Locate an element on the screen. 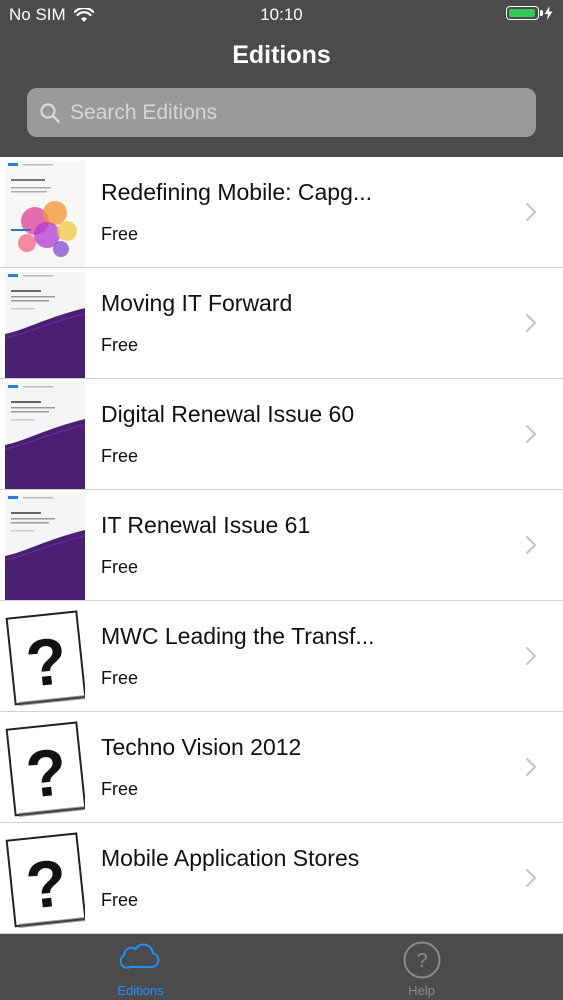  edition-row: ? Techno Vision 2012 Free is located at coordinates (281, 767).